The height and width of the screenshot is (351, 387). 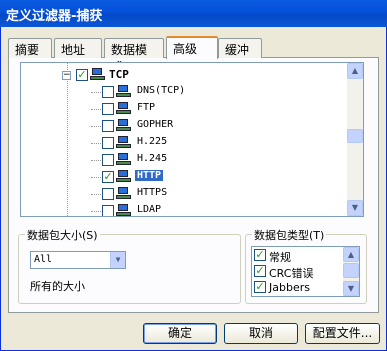 I want to click on packet-size-select: All ▼, so click(x=78, y=260).